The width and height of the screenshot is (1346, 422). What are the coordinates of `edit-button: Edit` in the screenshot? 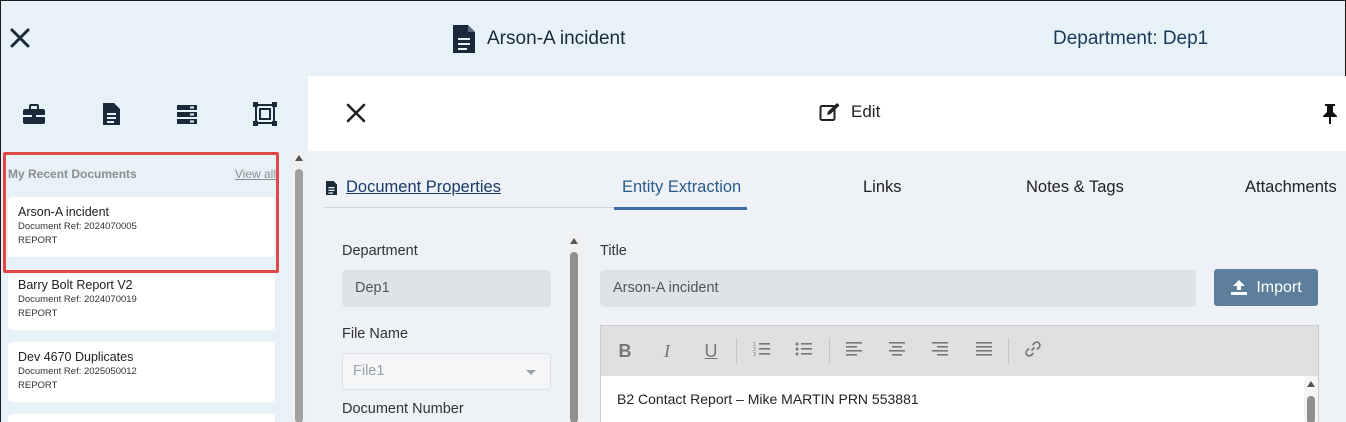 It's located at (849, 112).